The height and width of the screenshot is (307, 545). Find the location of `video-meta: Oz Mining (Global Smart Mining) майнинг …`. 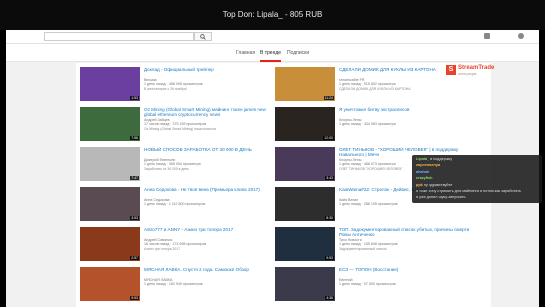

video-meta: Oz Mining (Global Smart Mining) майнинг … is located at coordinates (211, 121).